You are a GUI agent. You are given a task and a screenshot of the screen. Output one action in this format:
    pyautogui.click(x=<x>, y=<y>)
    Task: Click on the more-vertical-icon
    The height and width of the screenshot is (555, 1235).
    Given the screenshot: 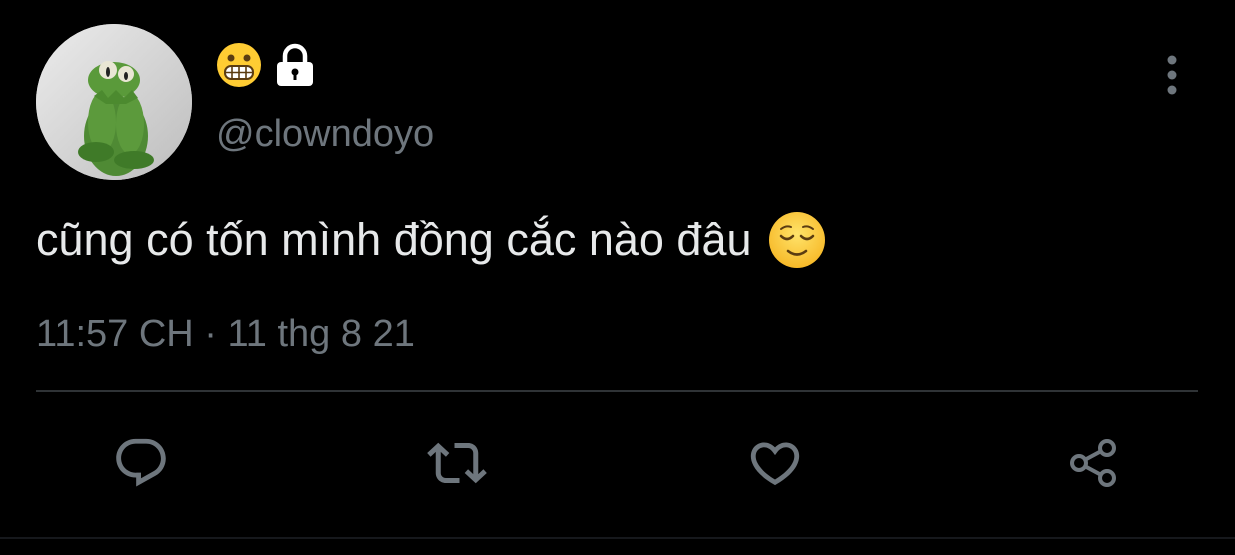 What is the action you would take?
    pyautogui.click(x=1172, y=75)
    